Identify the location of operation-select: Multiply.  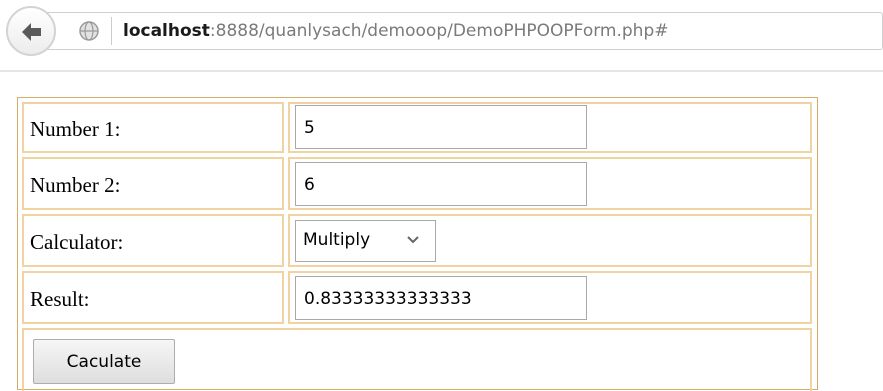
(365, 241).